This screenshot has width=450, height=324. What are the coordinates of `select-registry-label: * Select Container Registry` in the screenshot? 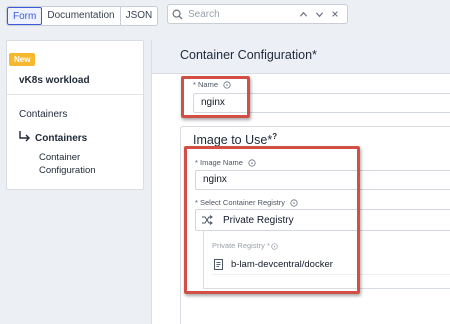 It's located at (246, 202).